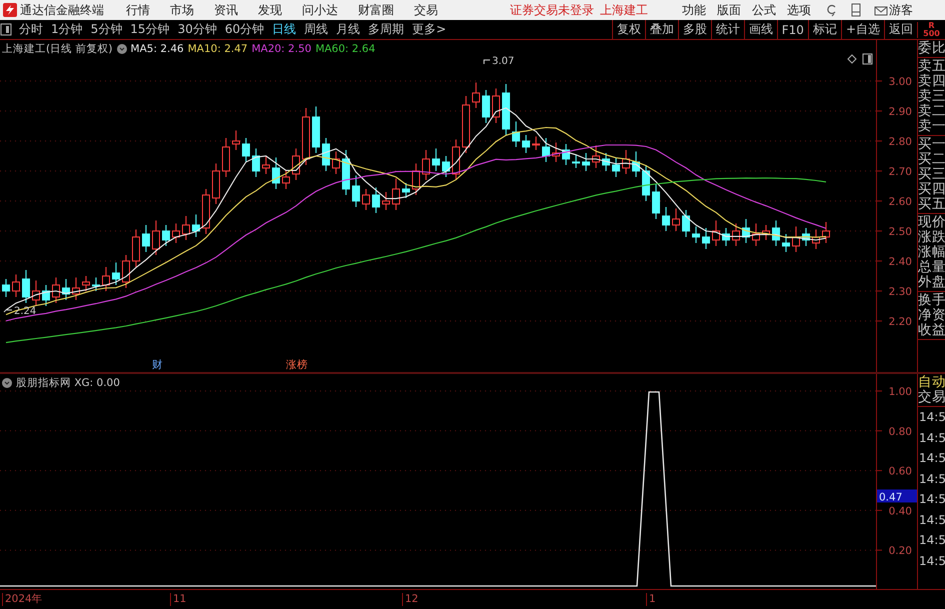 The width and height of the screenshot is (945, 609). What do you see at coordinates (245, 29) in the screenshot?
I see `period-tab: 60分钟` at bounding box center [245, 29].